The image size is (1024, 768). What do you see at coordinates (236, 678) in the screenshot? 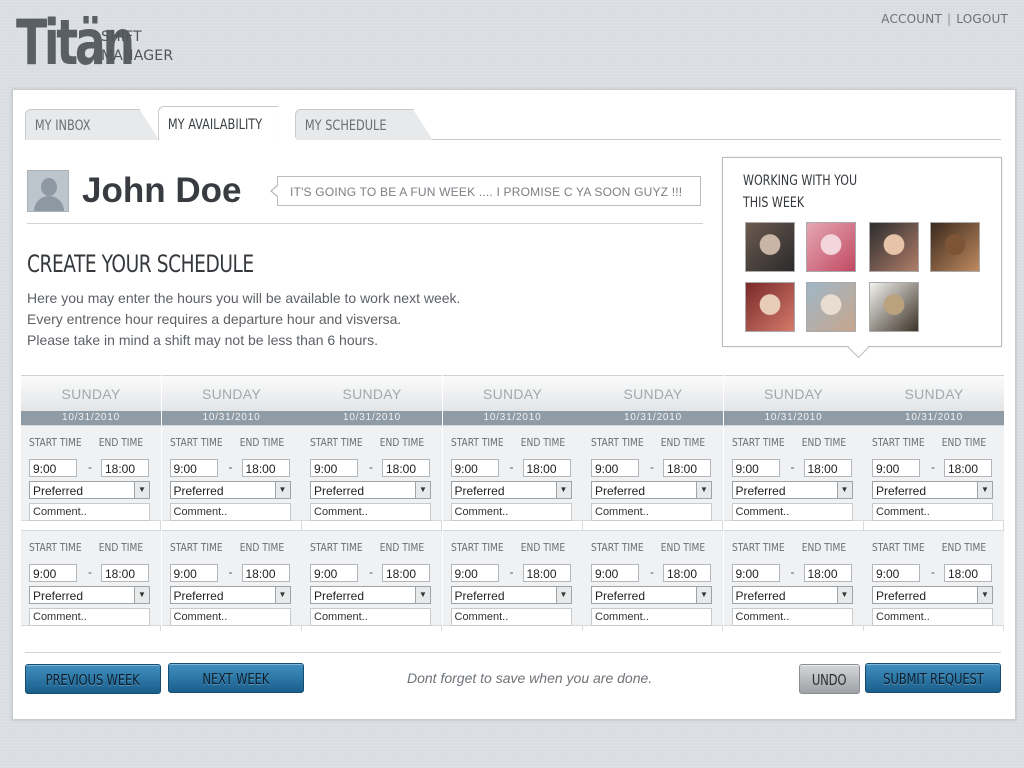
I see `next-week-button: NEXT WEEK` at bounding box center [236, 678].